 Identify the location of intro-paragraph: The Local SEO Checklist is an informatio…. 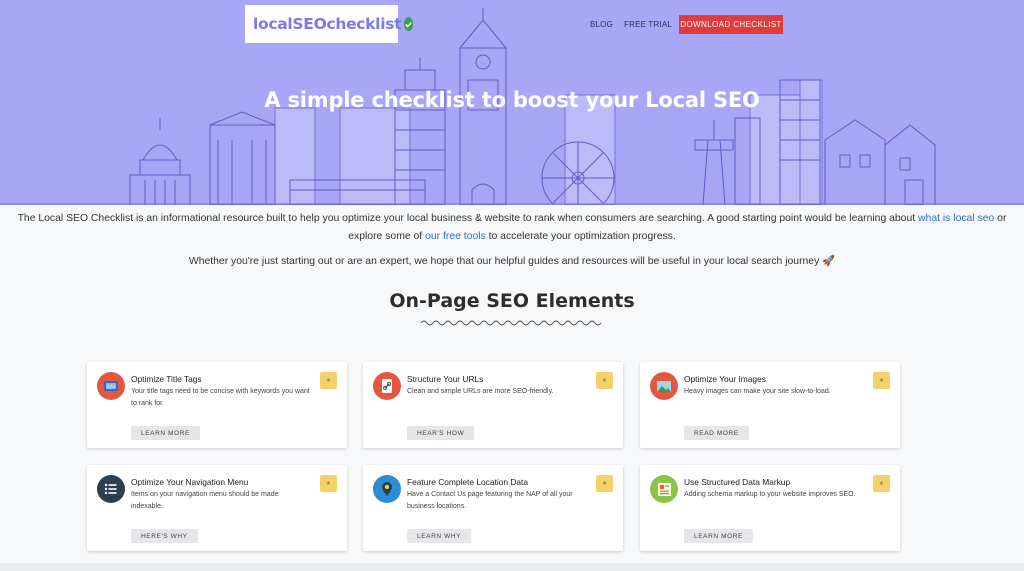
(512, 228).